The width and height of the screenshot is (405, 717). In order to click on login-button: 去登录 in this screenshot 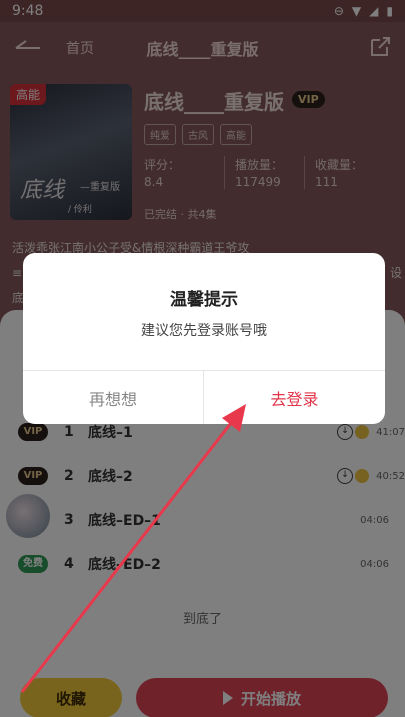, I will do `click(294, 397)`.